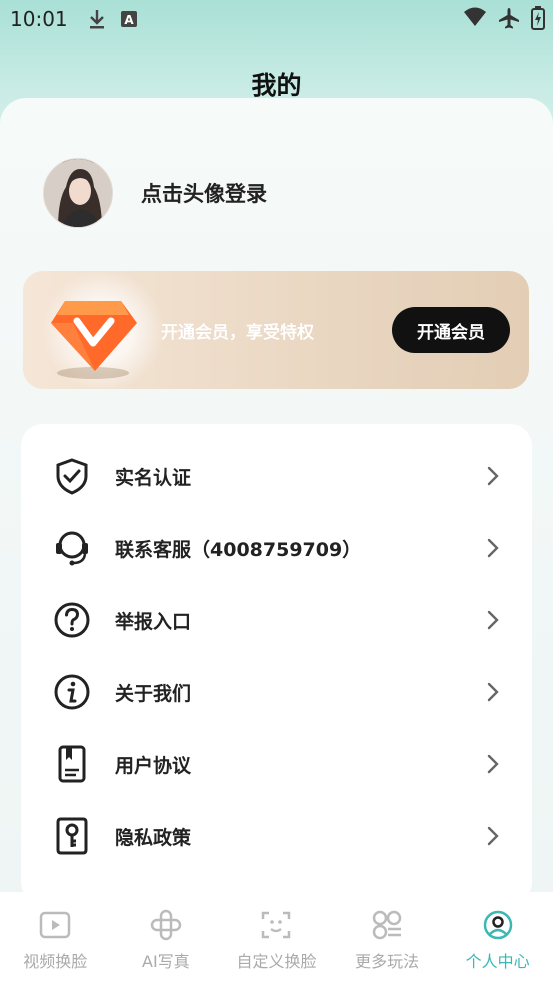 The image size is (553, 984). I want to click on menu-item-report: 举报入口, so click(276, 620).